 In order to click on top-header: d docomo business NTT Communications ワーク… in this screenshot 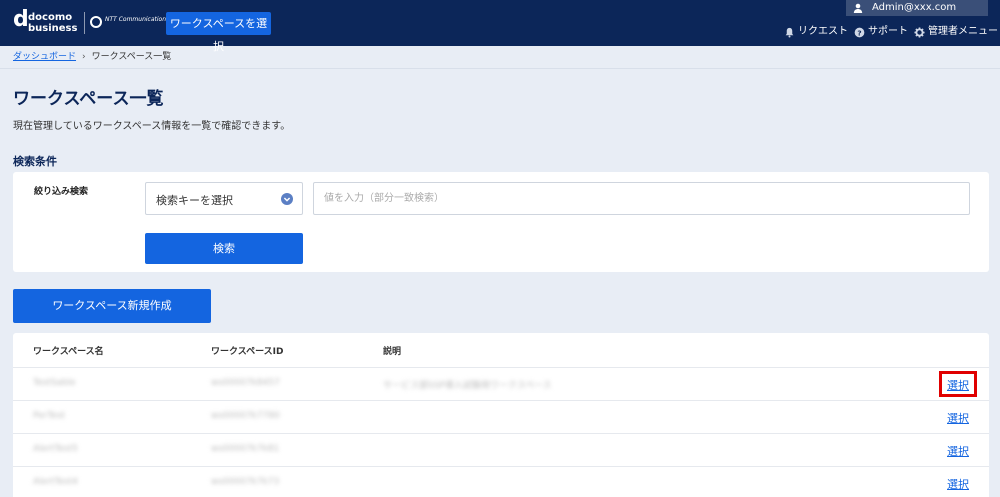, I will do `click(500, 26)`.